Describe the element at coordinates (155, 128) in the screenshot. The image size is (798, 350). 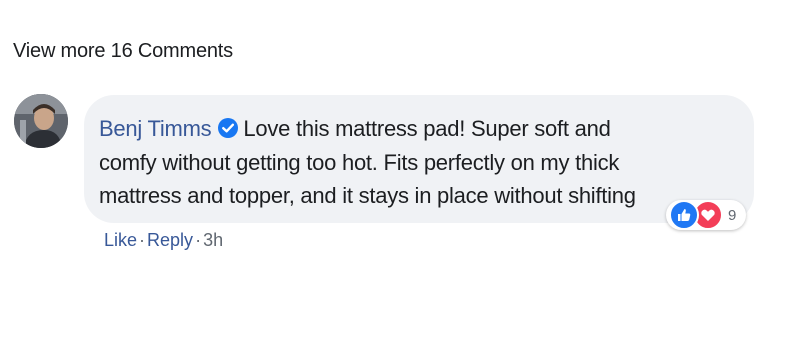
I see `comment-author: Benj Timms` at that location.